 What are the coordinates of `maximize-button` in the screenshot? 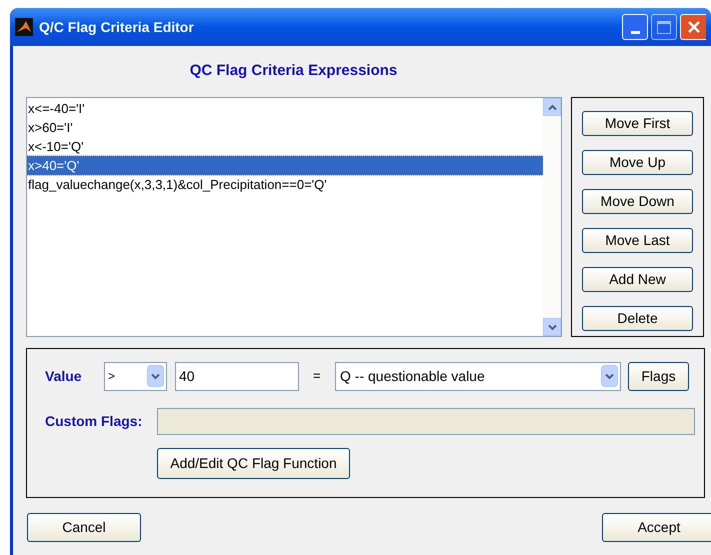 It's located at (664, 27).